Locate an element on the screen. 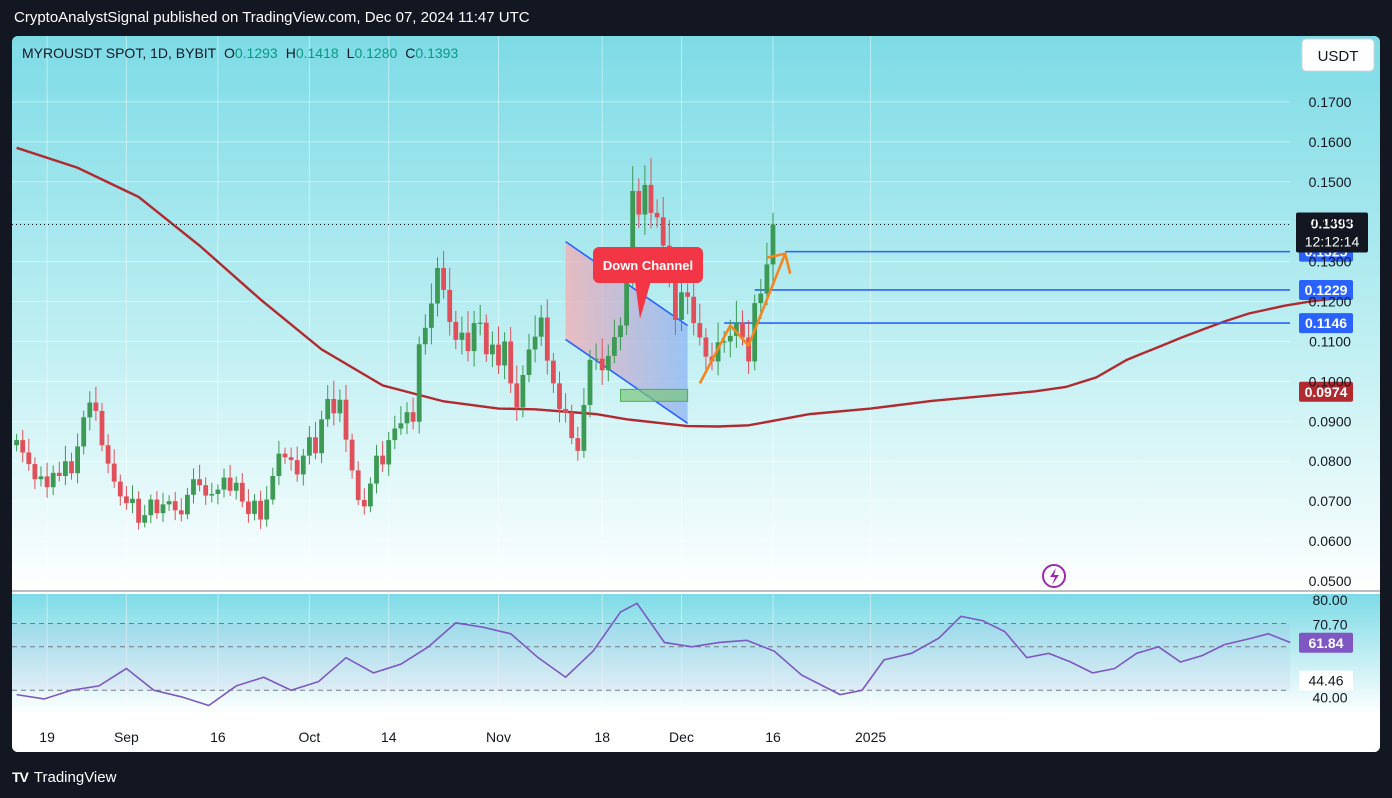 The image size is (1392, 798). time-axis: 19 Sep 16 Oct 14 Nov 18 Dec 16 2025 is located at coordinates (696, 734).